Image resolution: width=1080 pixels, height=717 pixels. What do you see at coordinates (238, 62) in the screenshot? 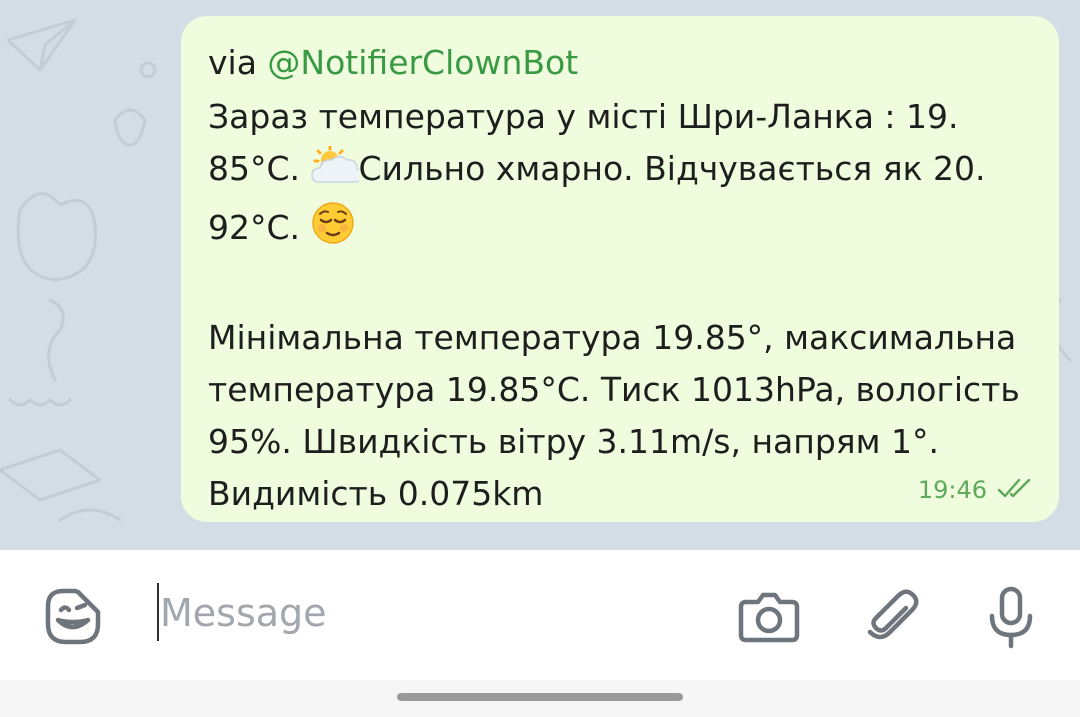
I see `via-prefix: via` at bounding box center [238, 62].